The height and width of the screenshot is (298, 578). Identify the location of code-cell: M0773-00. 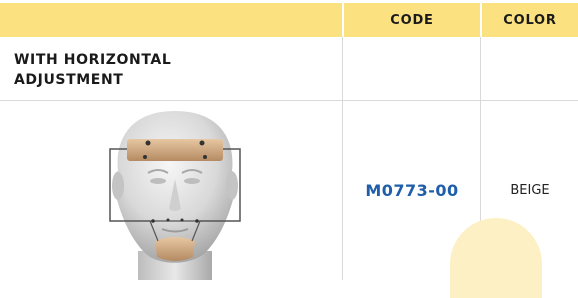
(412, 190).